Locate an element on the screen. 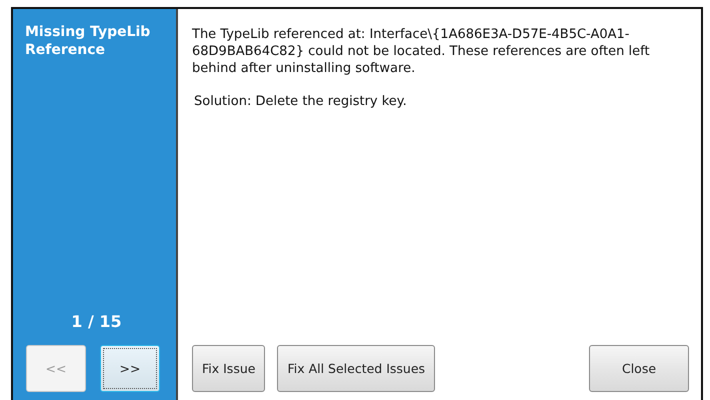  solution-text: Solution: Delete the registry key. is located at coordinates (301, 101).